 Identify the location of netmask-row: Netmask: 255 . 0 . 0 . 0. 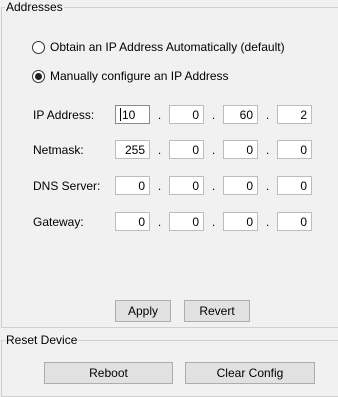
(172, 149).